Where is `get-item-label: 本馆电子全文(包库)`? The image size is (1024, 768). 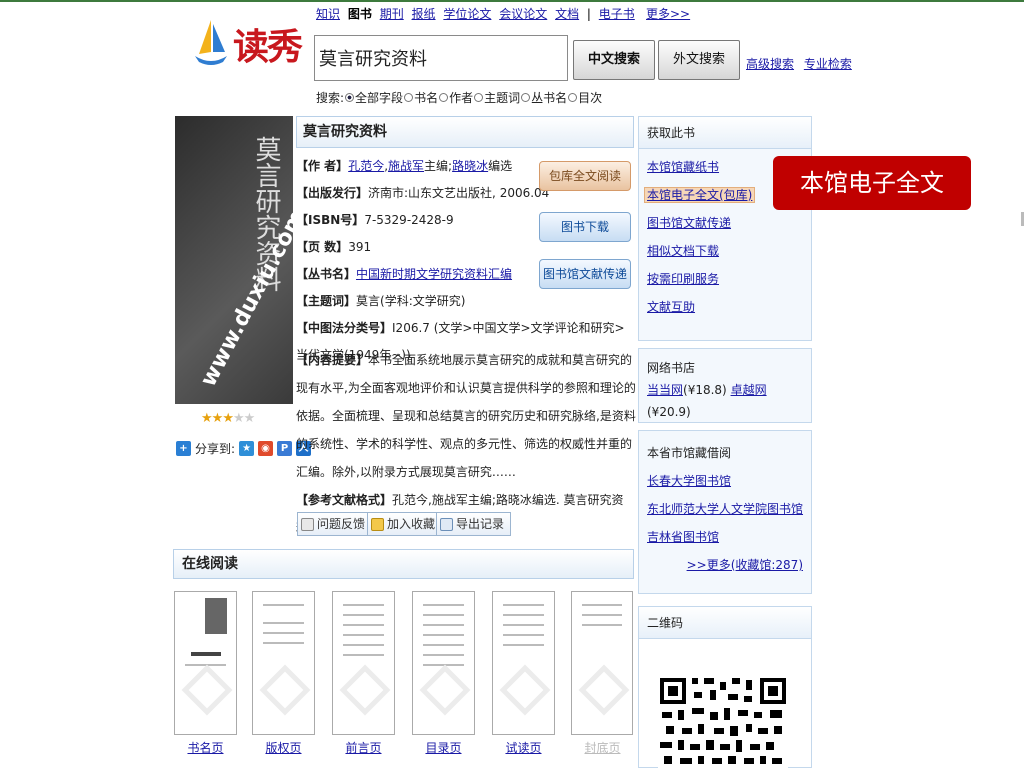
get-item-label: 本馆电子全文(包库) is located at coordinates (700, 195).